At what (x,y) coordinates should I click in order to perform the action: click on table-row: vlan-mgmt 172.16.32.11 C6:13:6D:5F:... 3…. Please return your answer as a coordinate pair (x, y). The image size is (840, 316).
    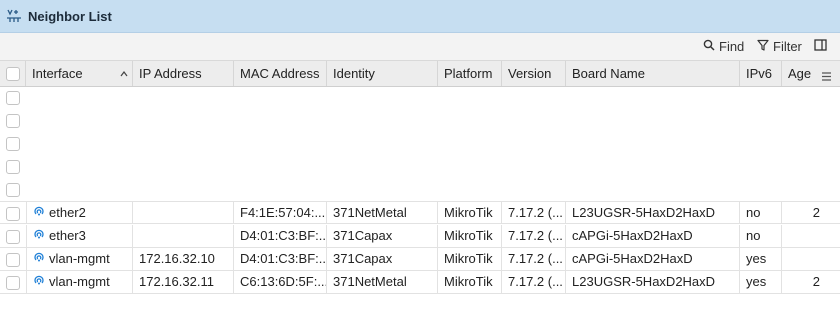
    Looking at the image, I should click on (420, 282).